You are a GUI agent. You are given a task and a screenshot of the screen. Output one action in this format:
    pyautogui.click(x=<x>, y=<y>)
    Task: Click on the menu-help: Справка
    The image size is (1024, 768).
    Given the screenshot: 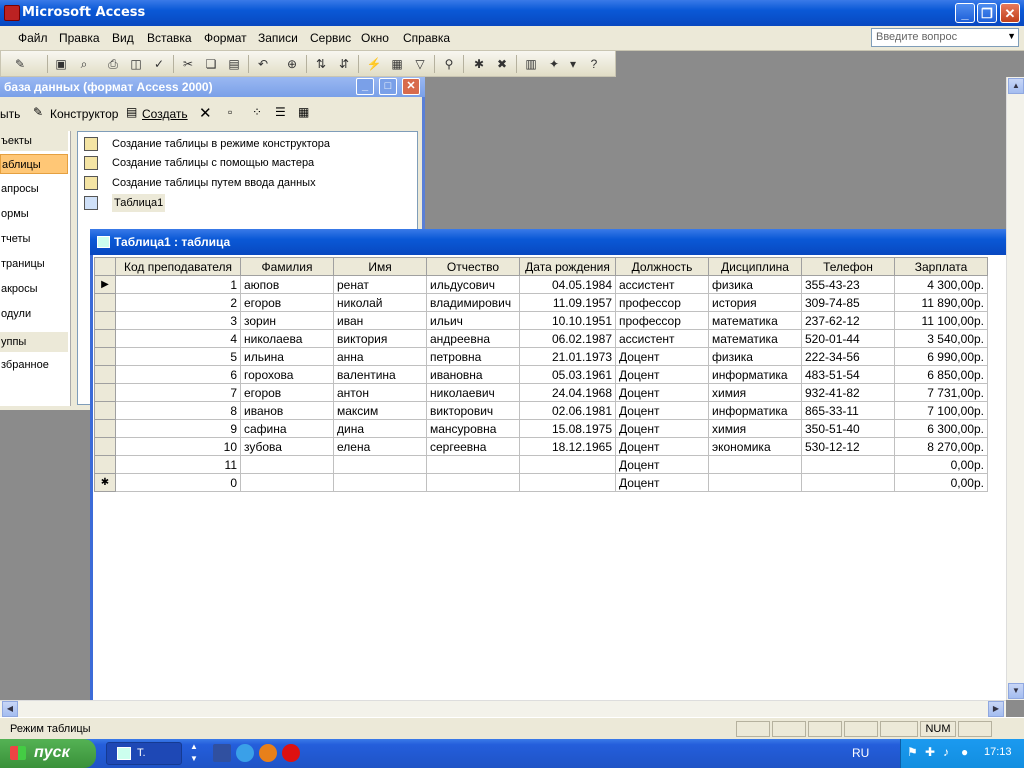 What is the action you would take?
    pyautogui.click(x=426, y=38)
    